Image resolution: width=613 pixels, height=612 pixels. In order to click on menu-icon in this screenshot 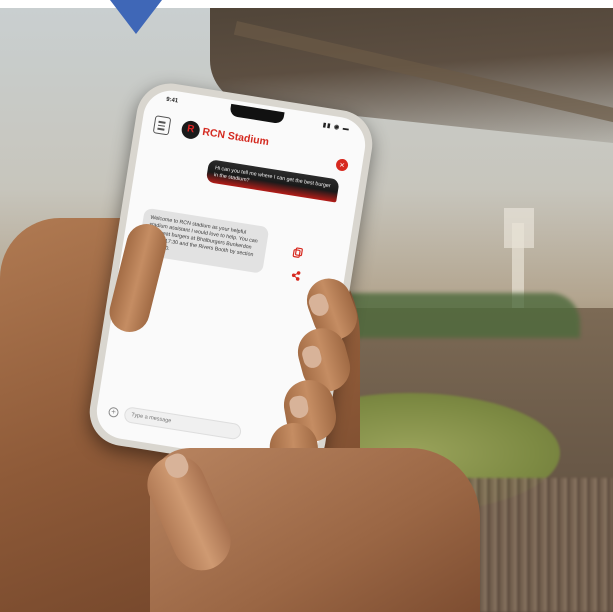, I will do `click(162, 125)`.